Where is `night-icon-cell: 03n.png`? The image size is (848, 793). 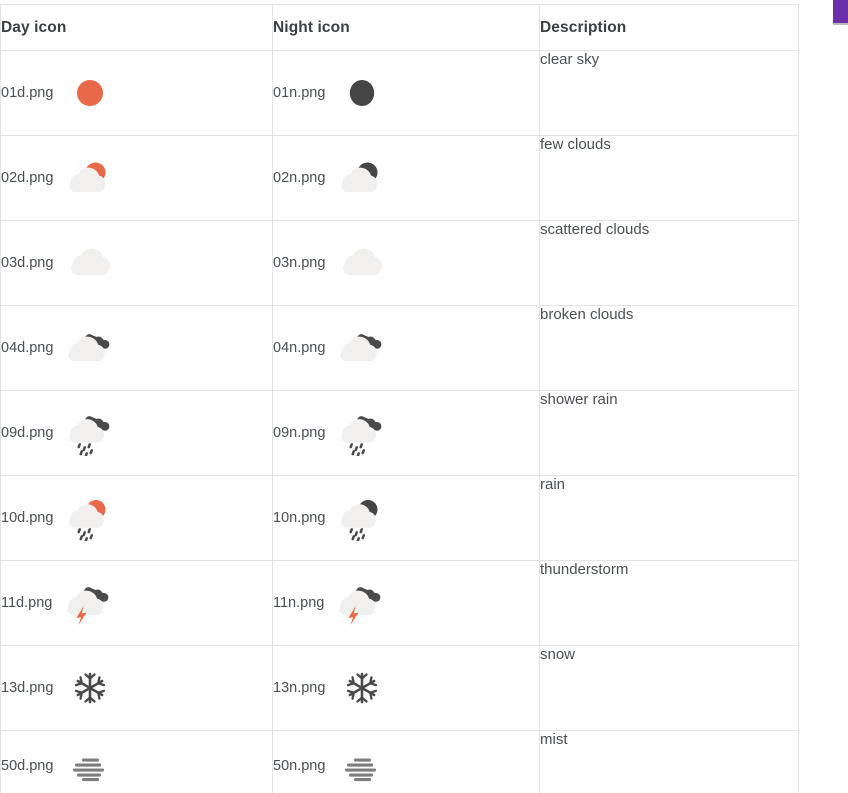
night-icon-cell: 03n.png is located at coordinates (406, 263).